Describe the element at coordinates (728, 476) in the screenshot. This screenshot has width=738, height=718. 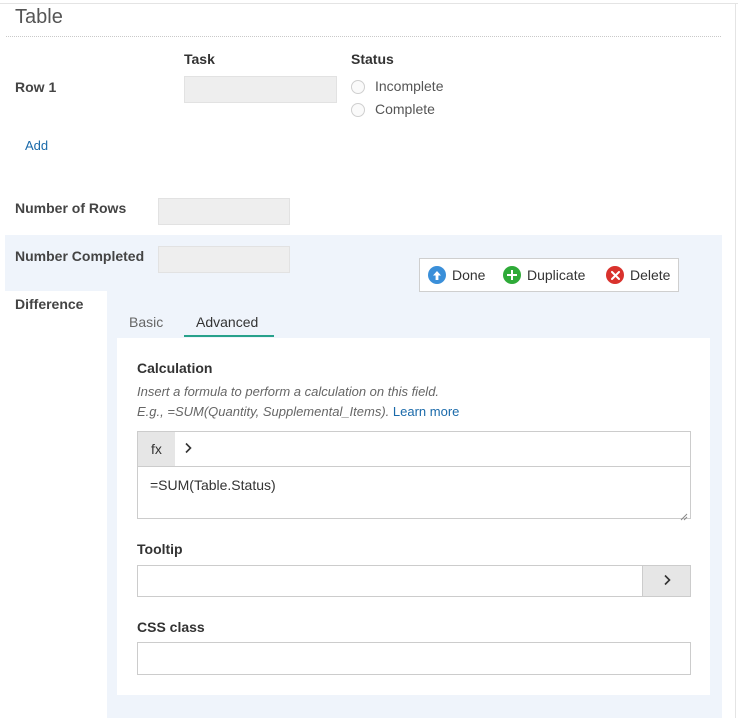
I see `panel-right-gutter` at that location.